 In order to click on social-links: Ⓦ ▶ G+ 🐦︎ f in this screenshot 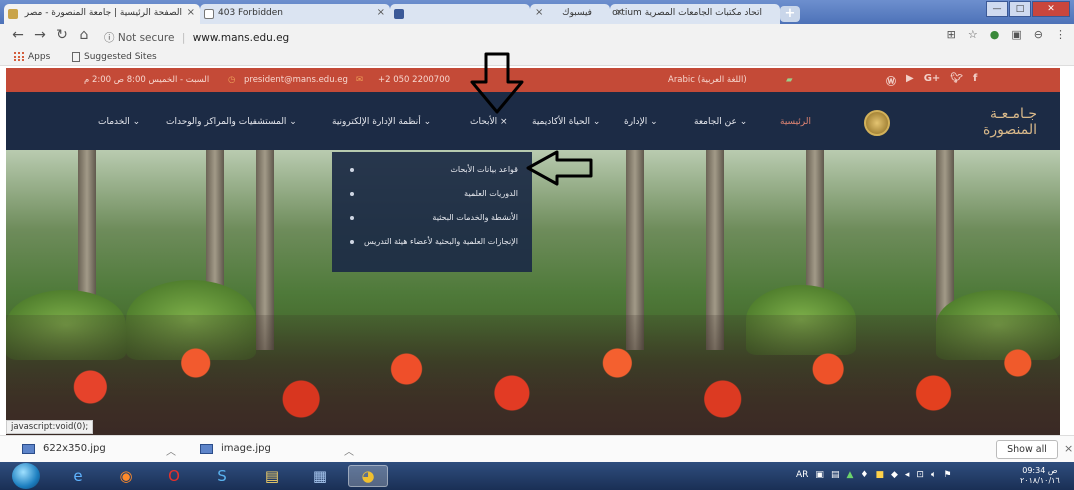, I will do `click(931, 80)`.